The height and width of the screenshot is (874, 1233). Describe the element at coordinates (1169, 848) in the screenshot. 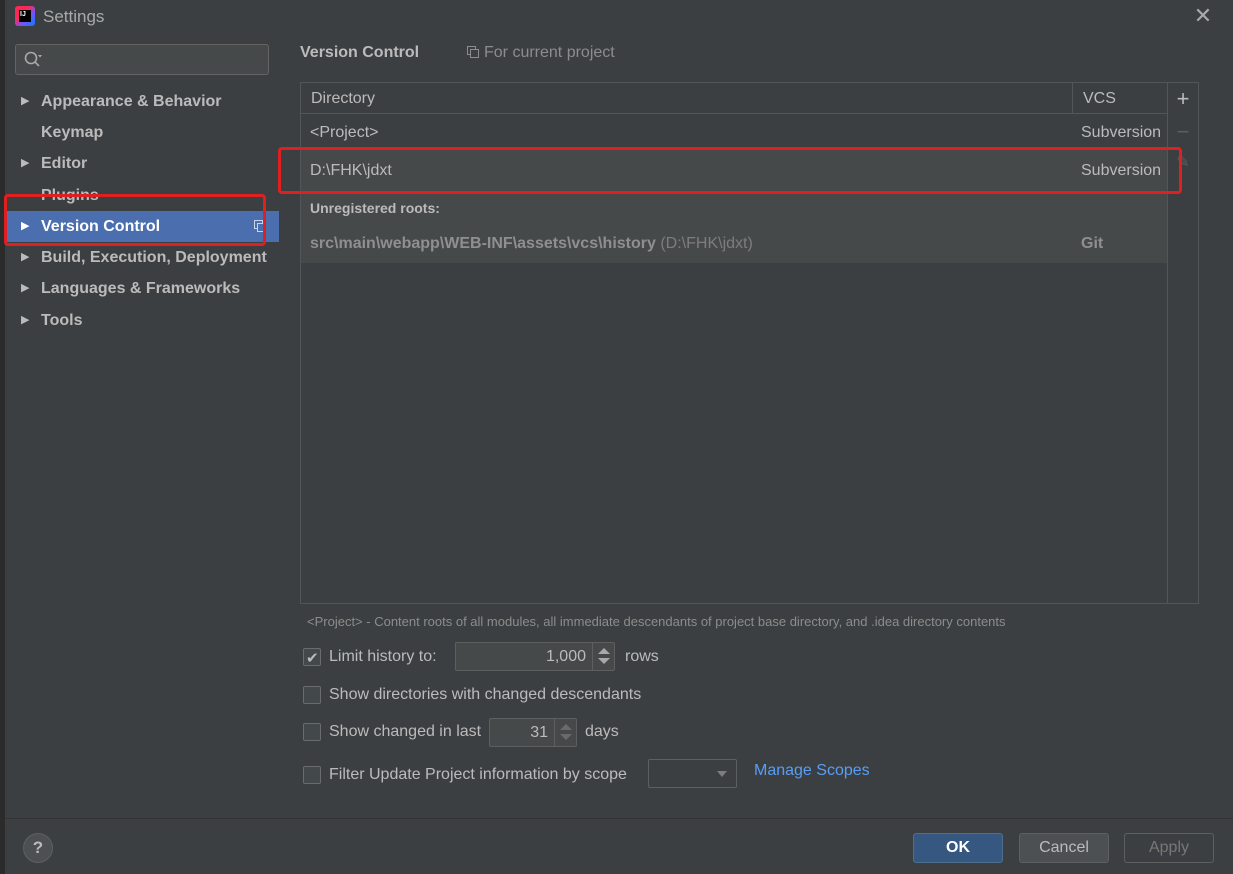

I see `apply-button: Apply` at that location.